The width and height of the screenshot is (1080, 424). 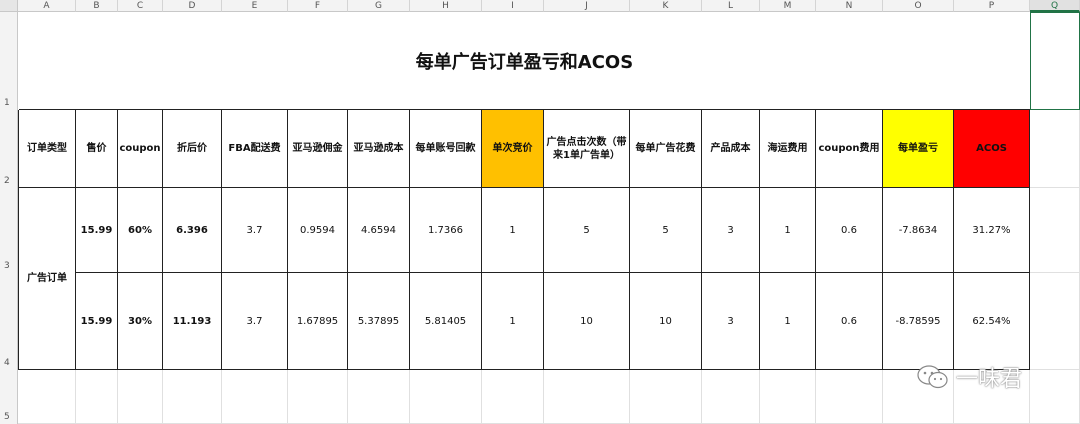 I want to click on column-header-d: D, so click(x=192, y=6).